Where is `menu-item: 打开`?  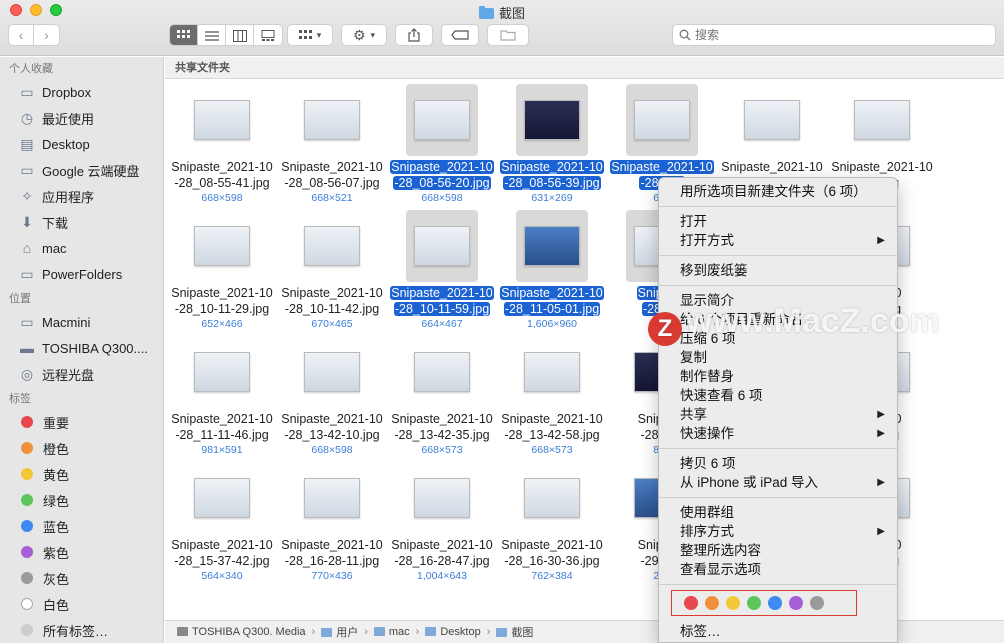
menu-item: 打开 is located at coordinates (778, 221).